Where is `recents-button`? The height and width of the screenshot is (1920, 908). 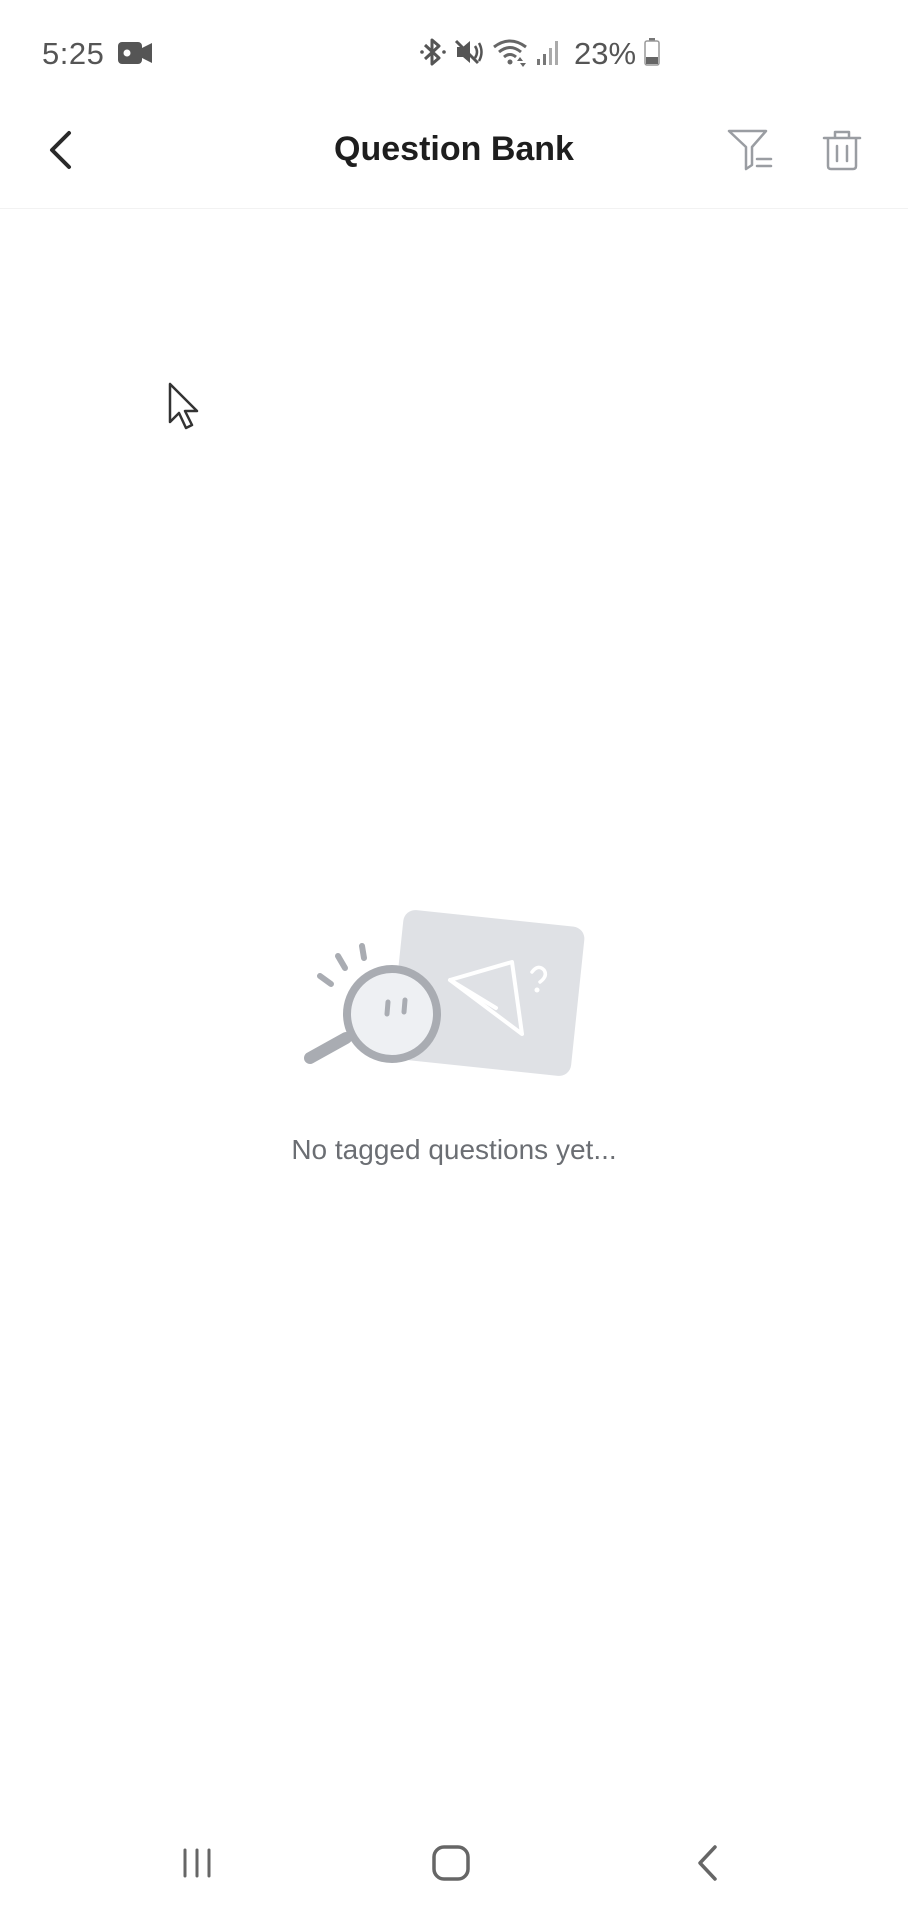 recents-button is located at coordinates (197, 1865).